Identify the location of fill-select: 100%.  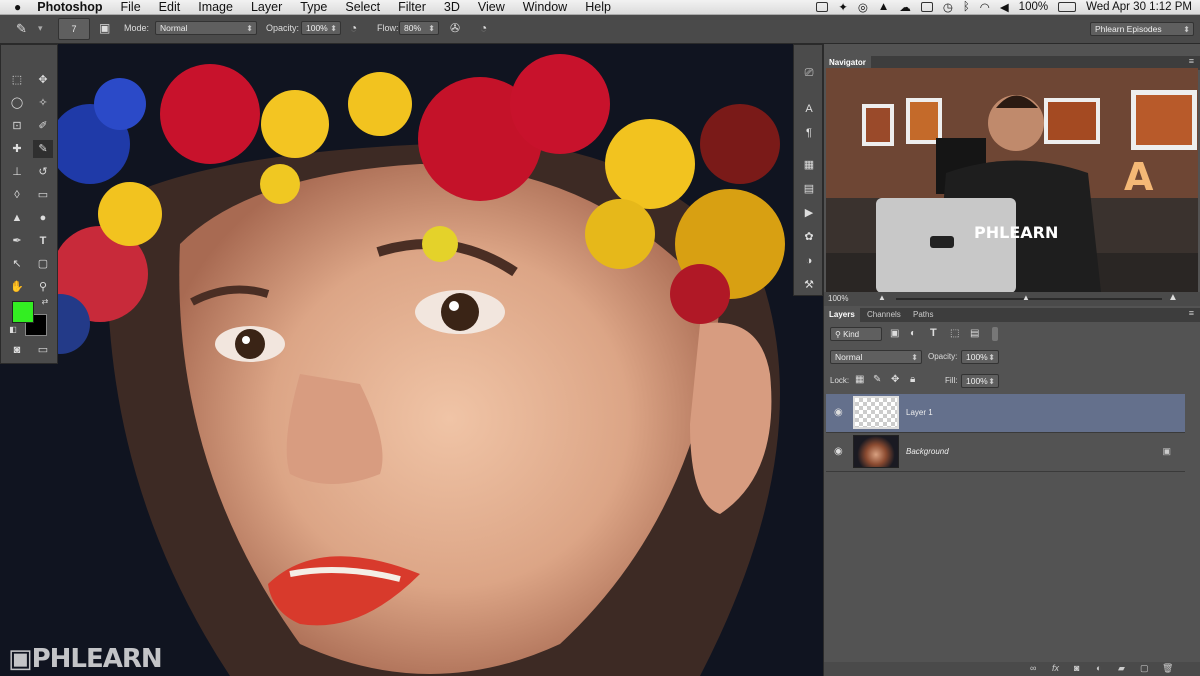
(980, 381).